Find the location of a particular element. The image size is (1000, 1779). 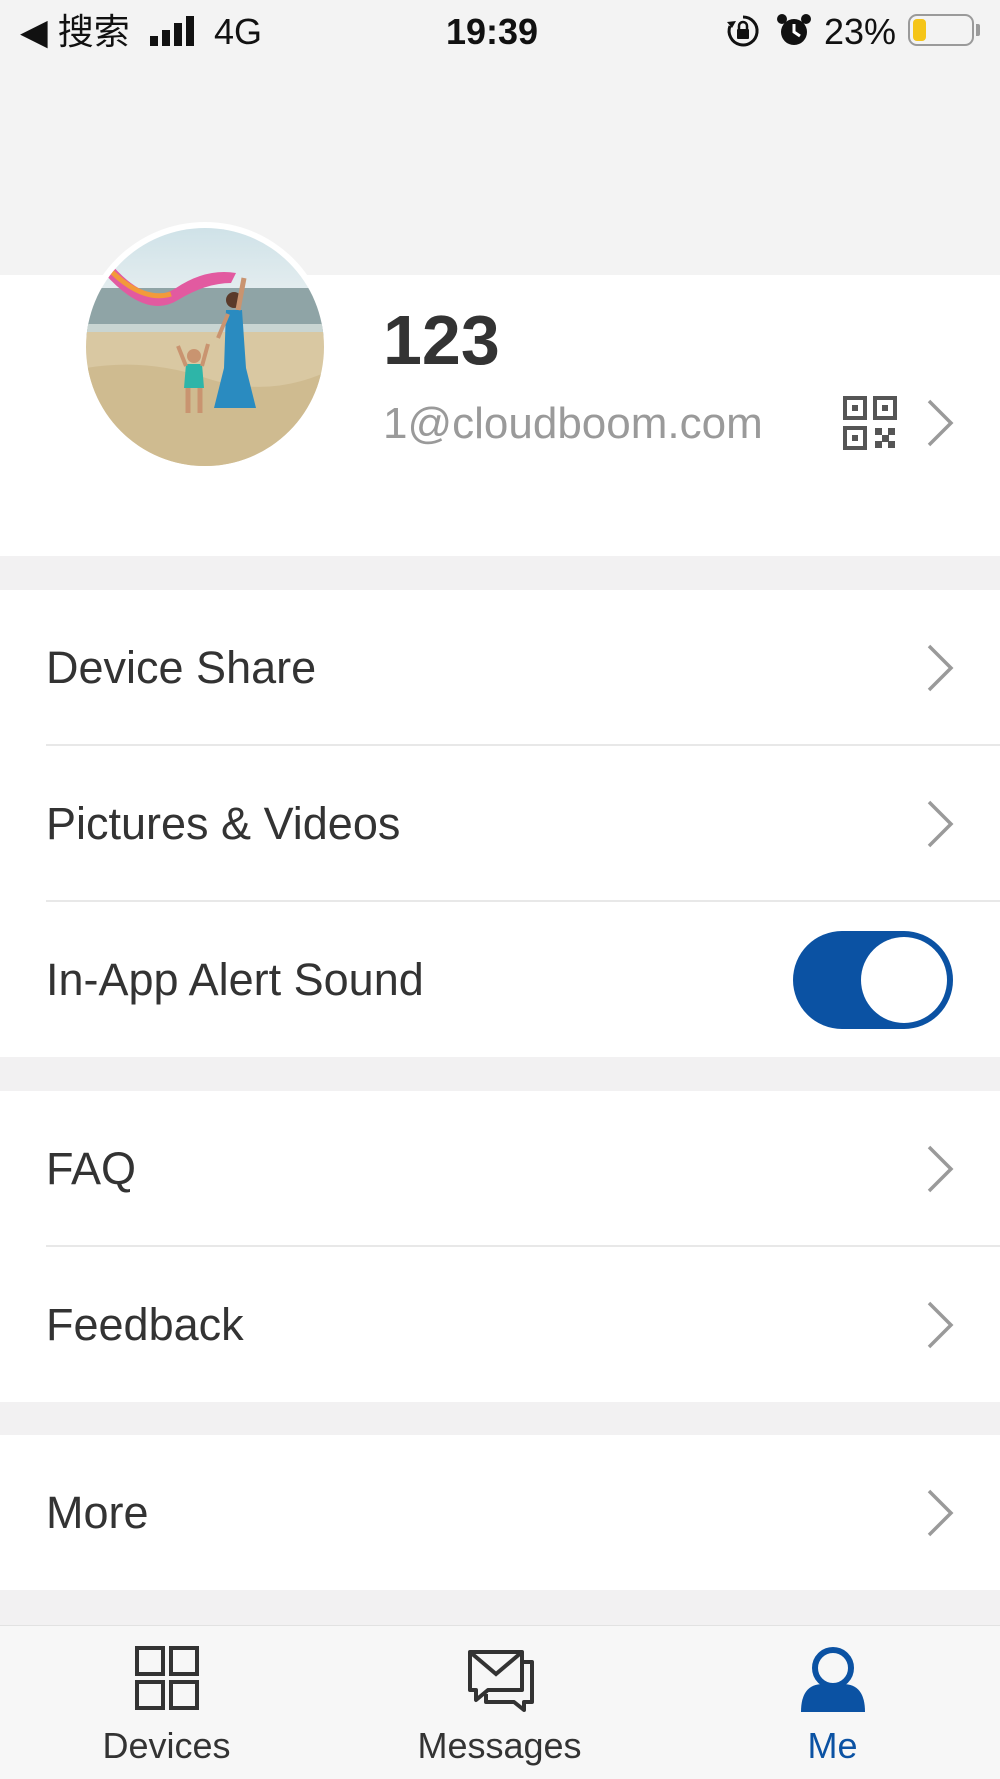

beach-photo is located at coordinates (205, 347).